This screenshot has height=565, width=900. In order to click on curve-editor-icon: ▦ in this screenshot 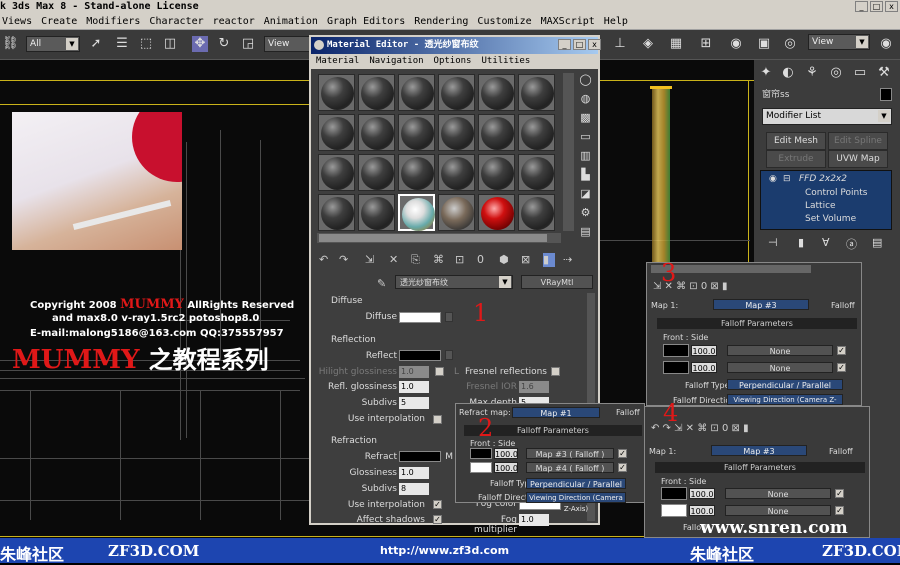, I will do `click(676, 44)`.